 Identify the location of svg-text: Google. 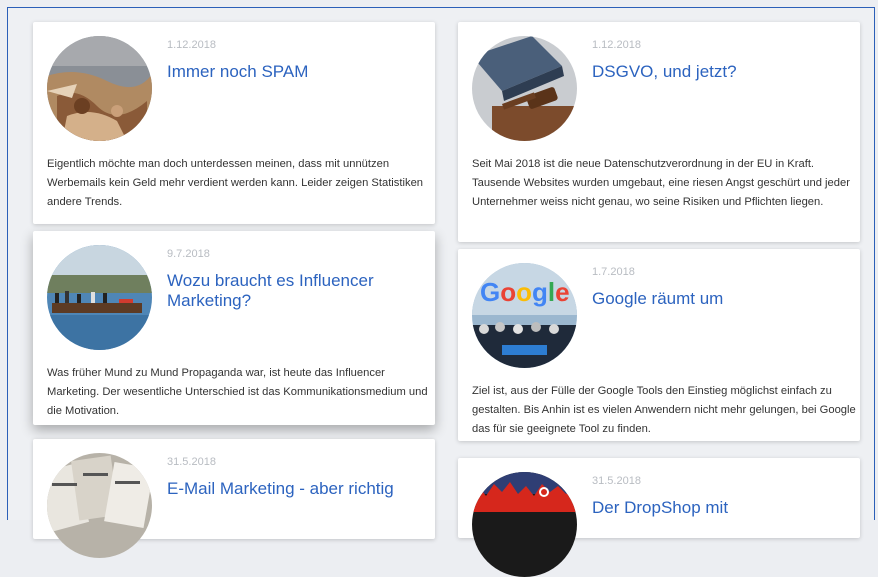
(525, 292).